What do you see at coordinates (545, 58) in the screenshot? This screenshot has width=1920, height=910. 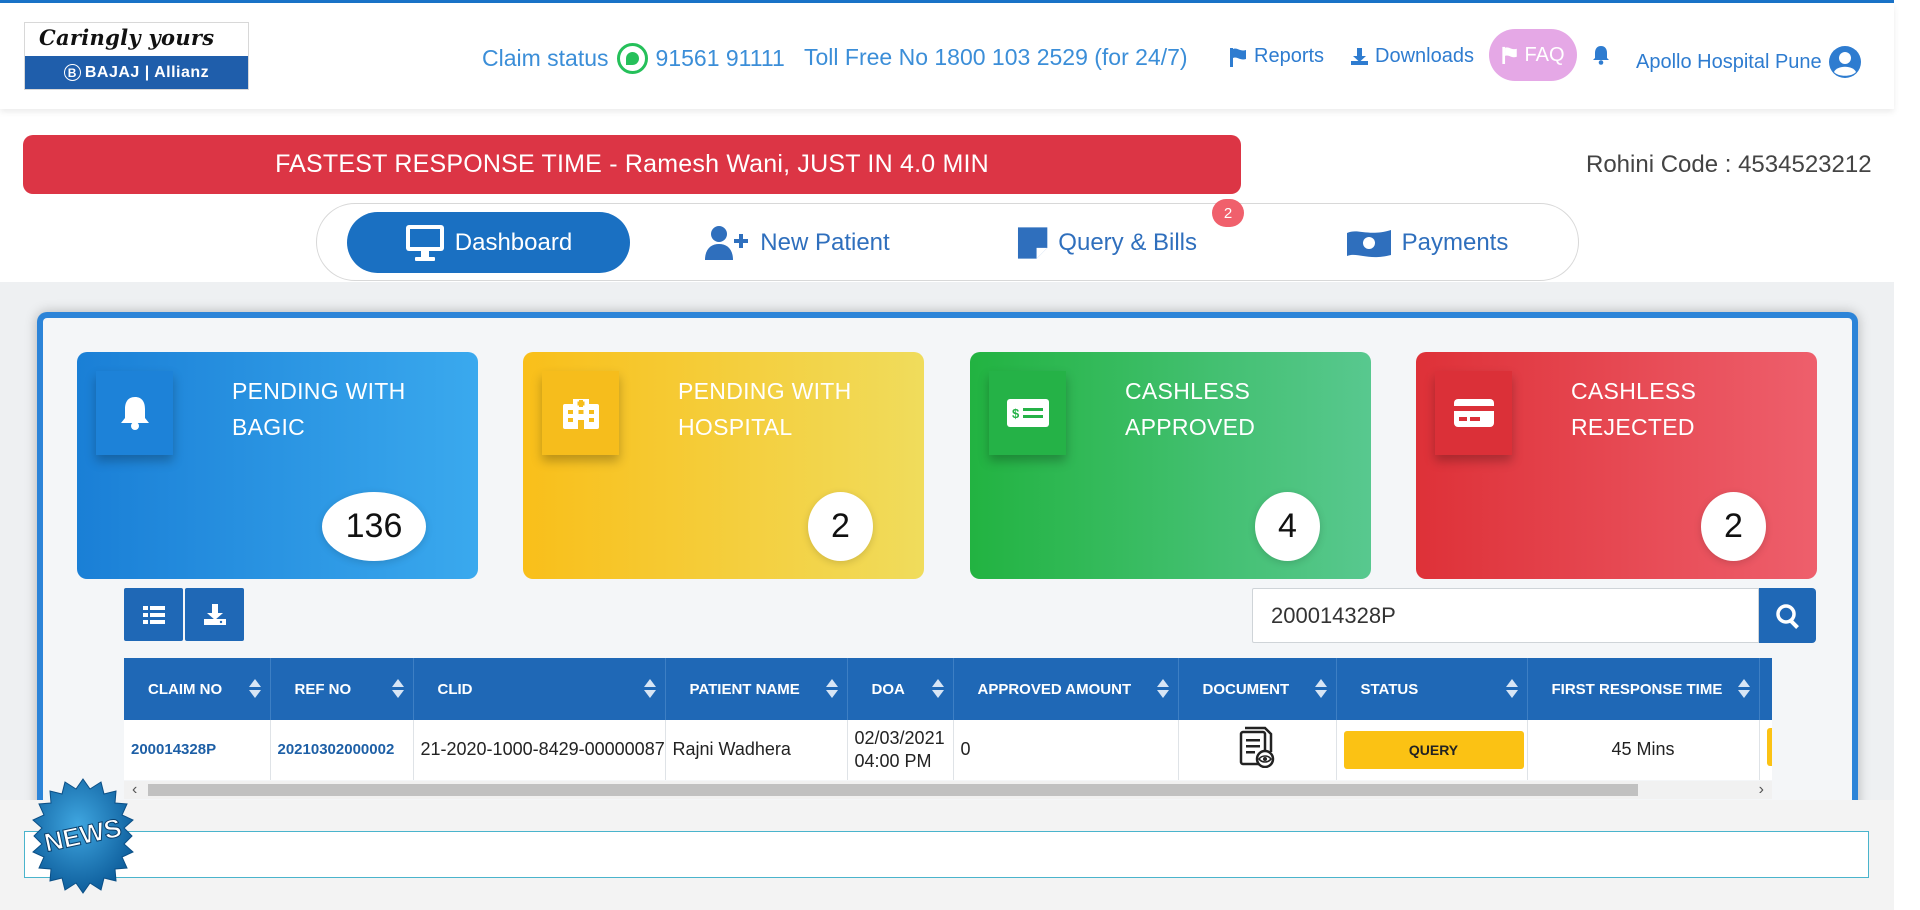 I see `claim-status-label: Claim status` at bounding box center [545, 58].